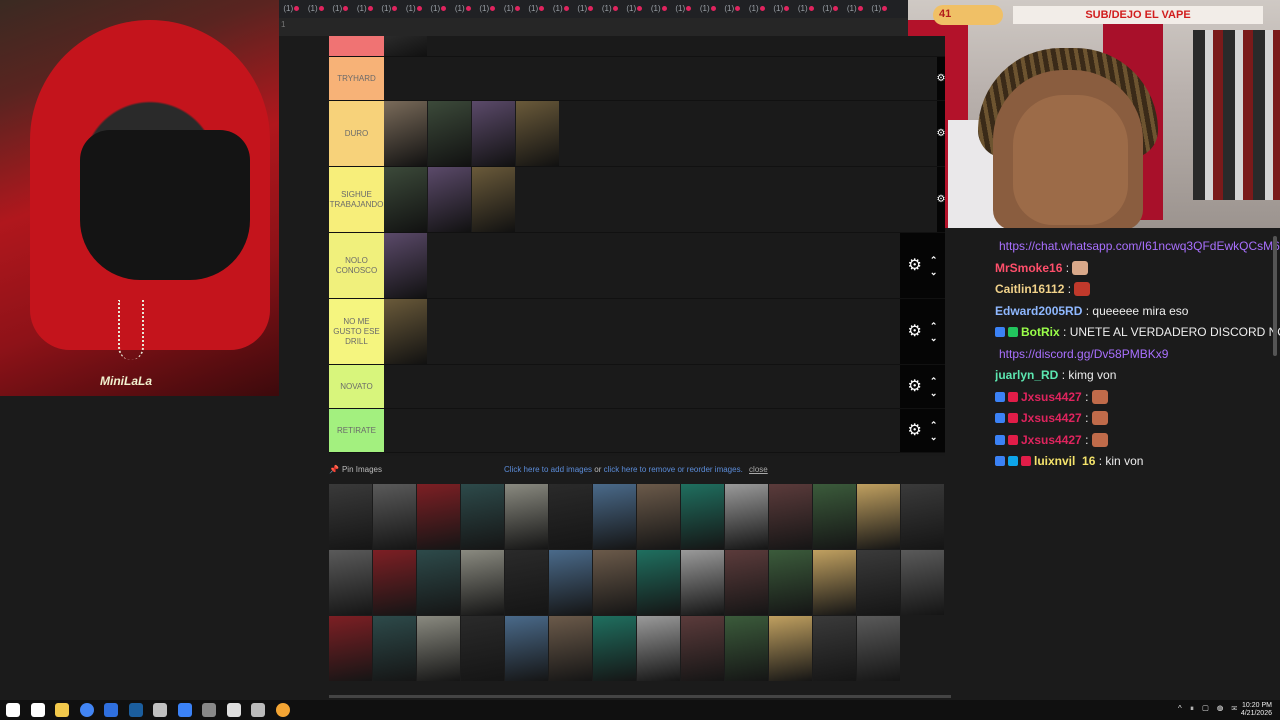 This screenshot has width=1280, height=720. I want to click on calculator-icon, so click(233, 710).